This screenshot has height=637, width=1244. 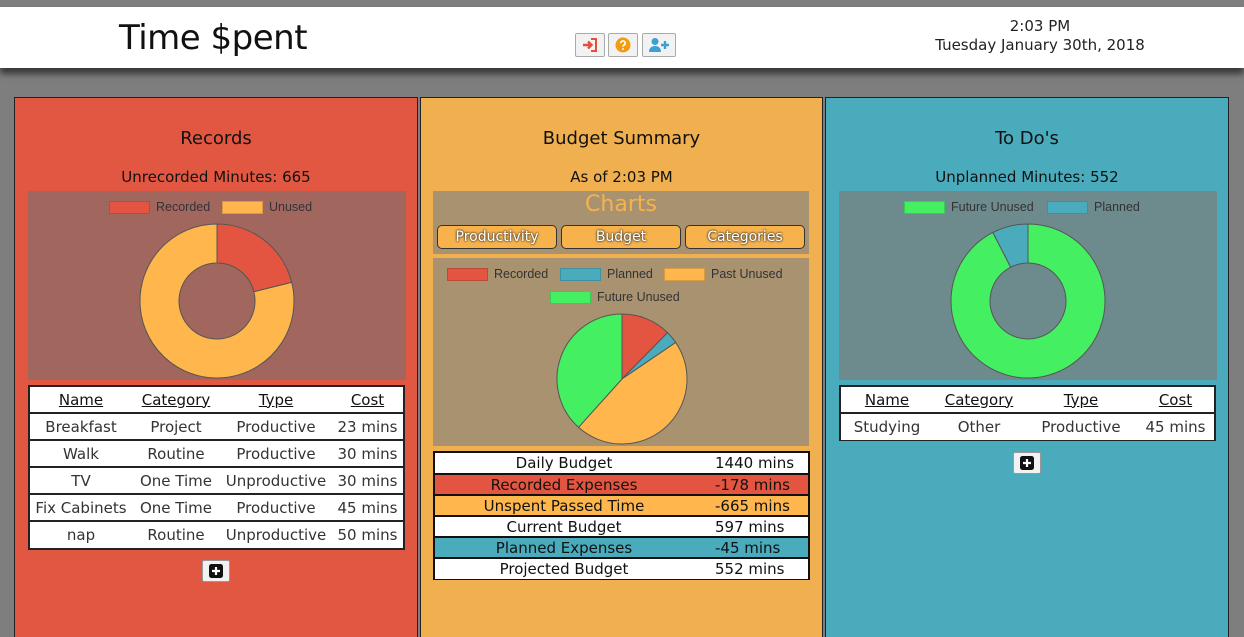 I want to click on records-chart: Recorded Unused, so click(x=217, y=285).